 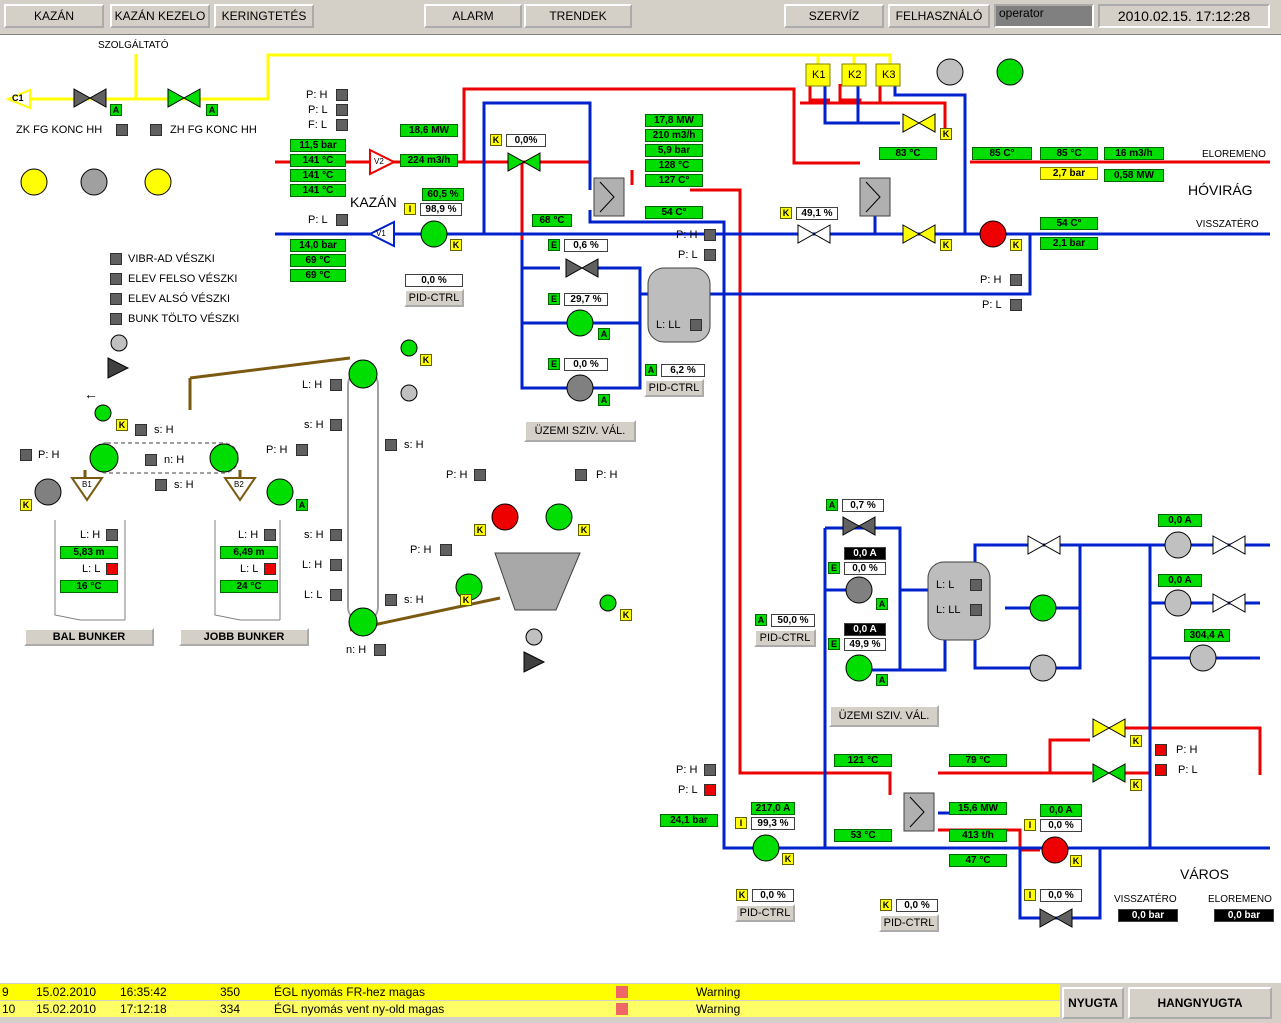 What do you see at coordinates (441, 209) in the screenshot?
I see `pump-current: 98,9 %` at bounding box center [441, 209].